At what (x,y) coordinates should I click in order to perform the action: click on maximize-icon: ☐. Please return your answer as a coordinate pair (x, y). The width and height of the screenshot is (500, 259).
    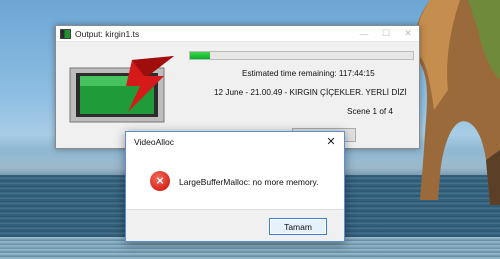
    Looking at the image, I should click on (386, 34).